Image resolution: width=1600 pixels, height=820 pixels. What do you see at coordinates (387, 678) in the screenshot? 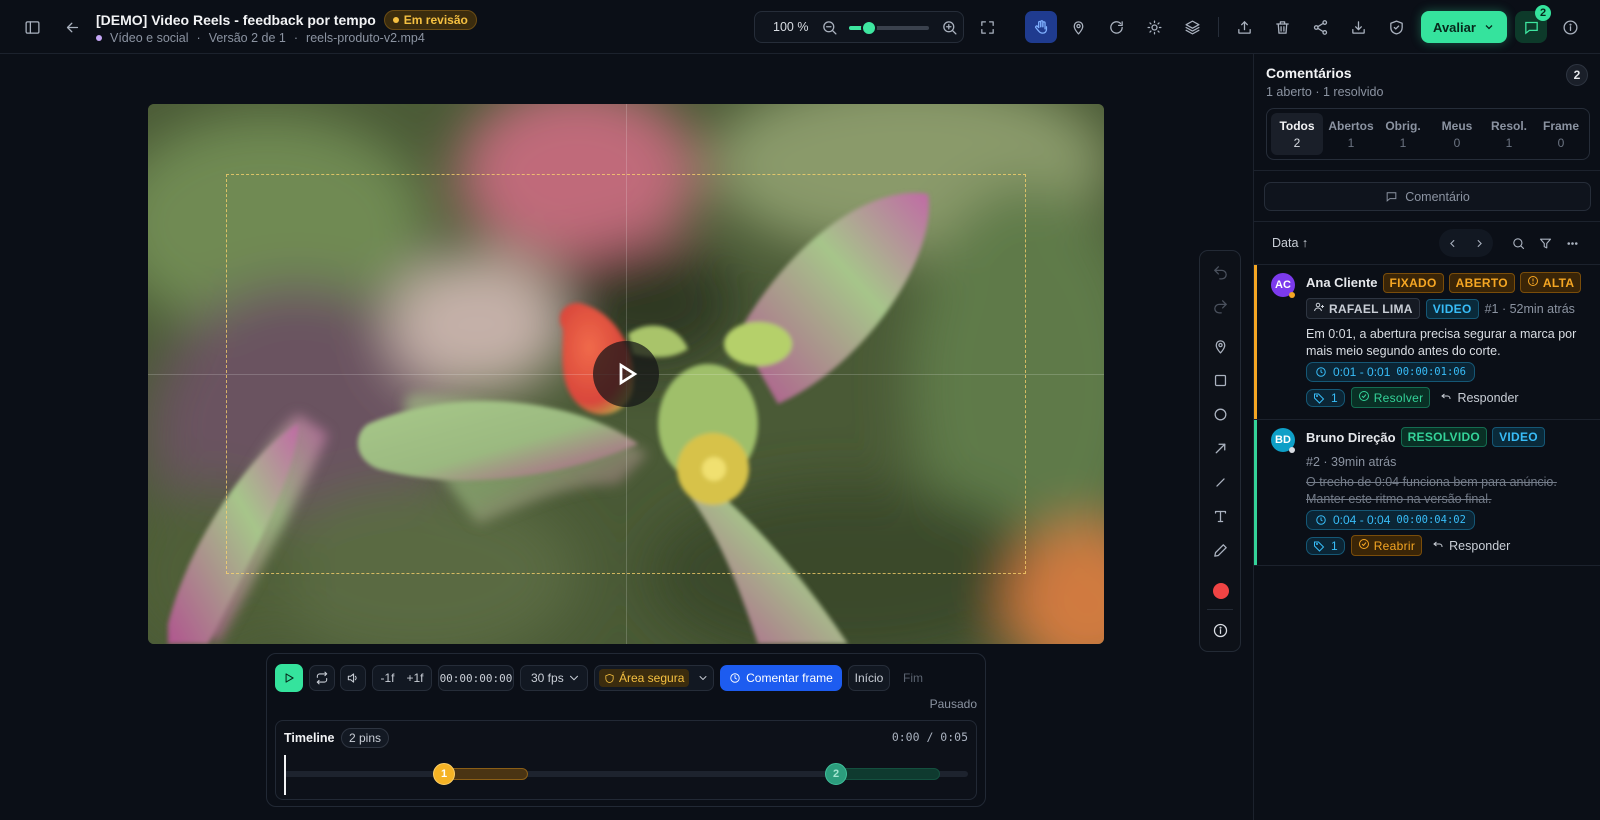
I see `frame-back-button: -1f` at bounding box center [387, 678].